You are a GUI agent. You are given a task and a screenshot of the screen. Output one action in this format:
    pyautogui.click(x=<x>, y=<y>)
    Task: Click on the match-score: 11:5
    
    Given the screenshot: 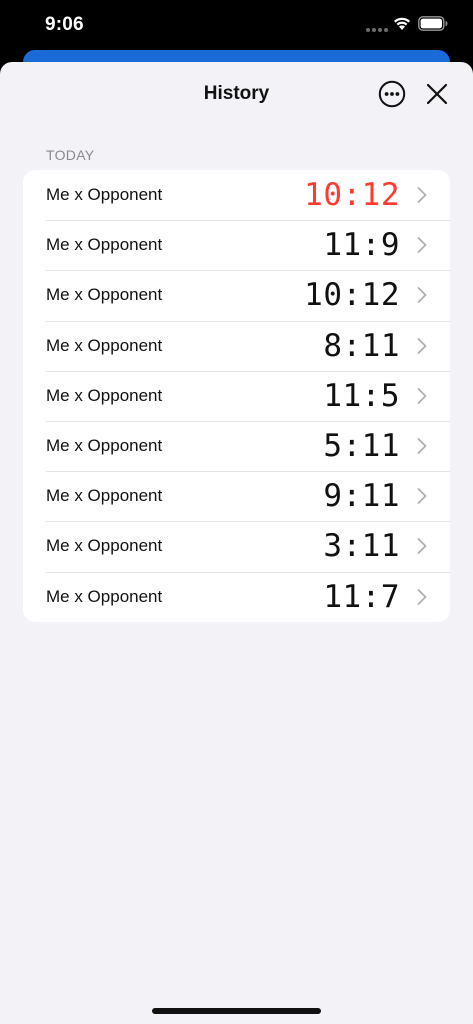 What is the action you would take?
    pyautogui.click(x=361, y=395)
    